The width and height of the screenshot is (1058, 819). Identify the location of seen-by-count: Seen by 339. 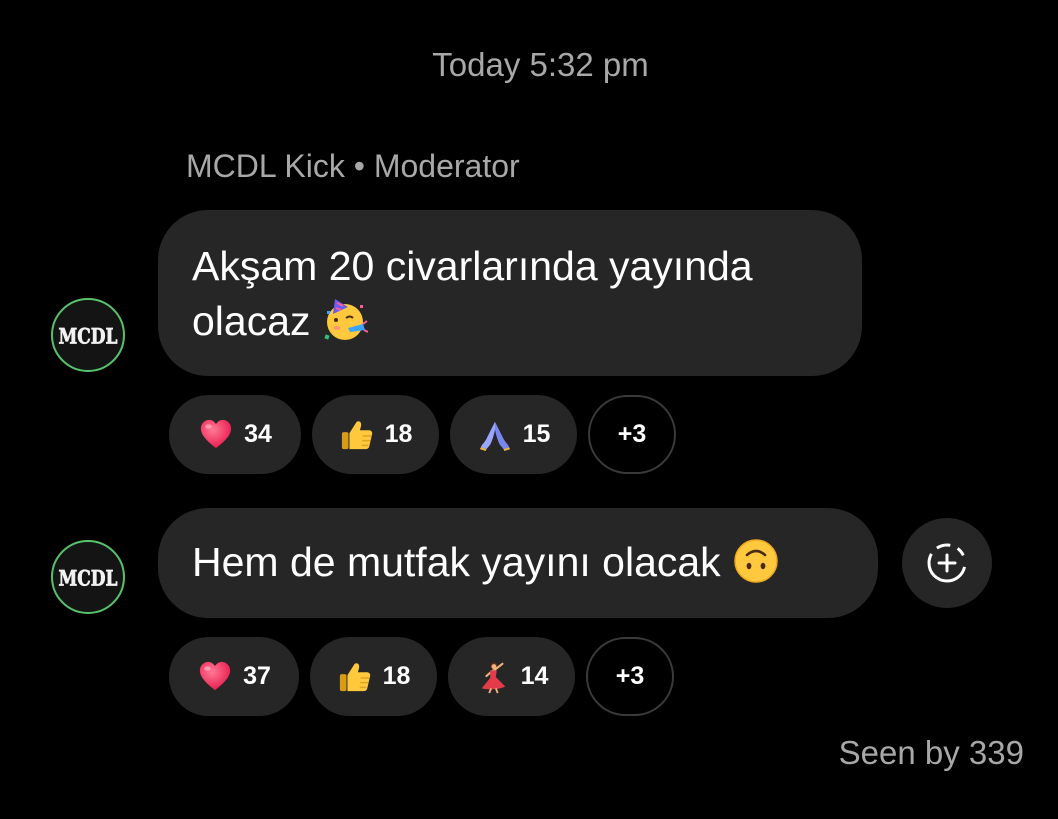
(931, 753).